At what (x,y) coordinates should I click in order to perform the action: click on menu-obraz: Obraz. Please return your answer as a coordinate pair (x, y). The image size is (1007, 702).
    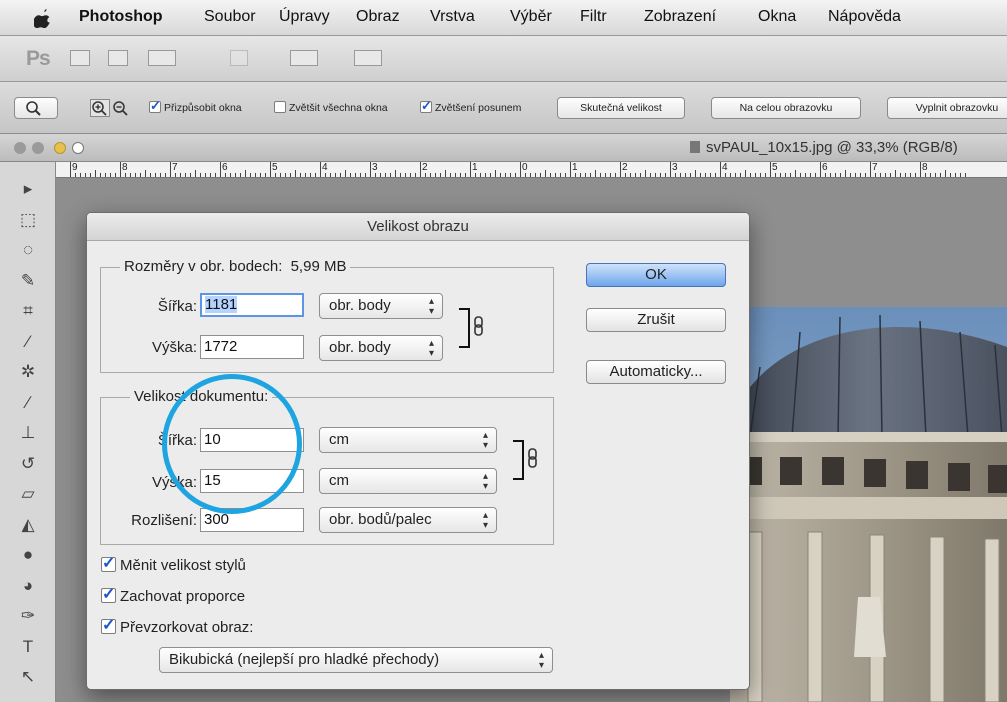
    Looking at the image, I should click on (378, 17).